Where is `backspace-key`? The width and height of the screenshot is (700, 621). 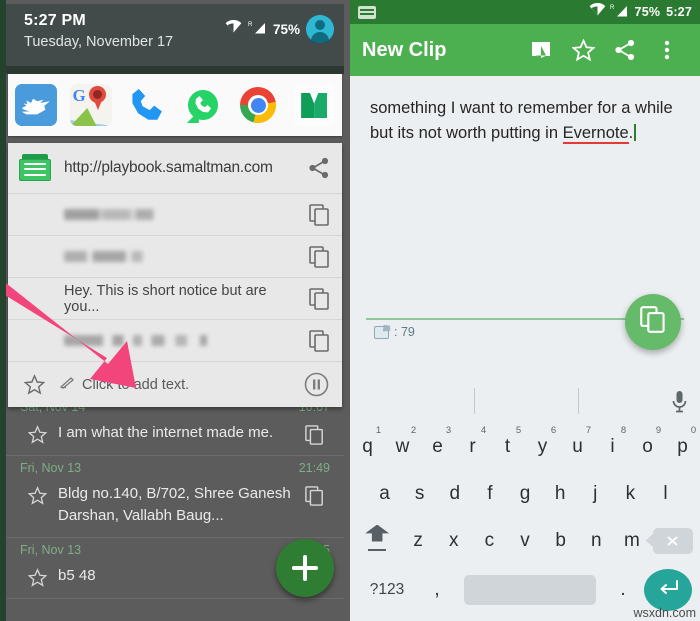
backspace-key is located at coordinates (673, 540).